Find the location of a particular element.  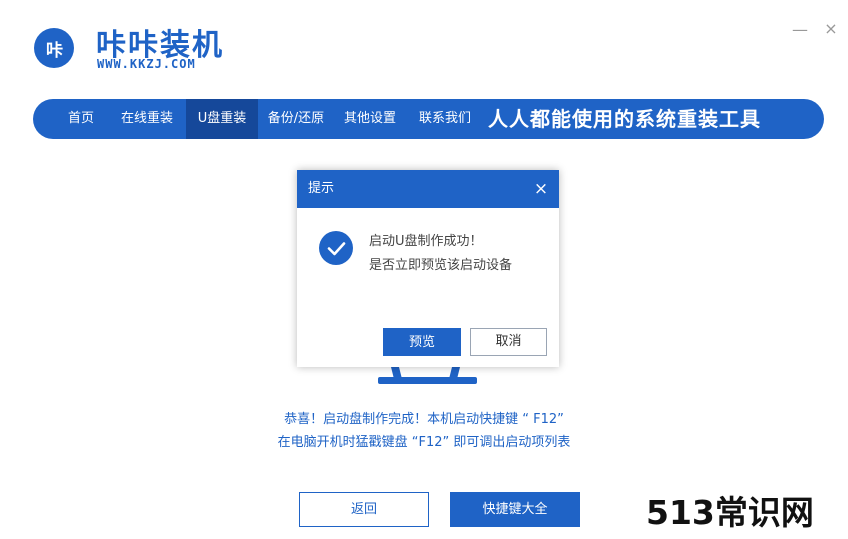

monitor-stand-base is located at coordinates (427, 380).